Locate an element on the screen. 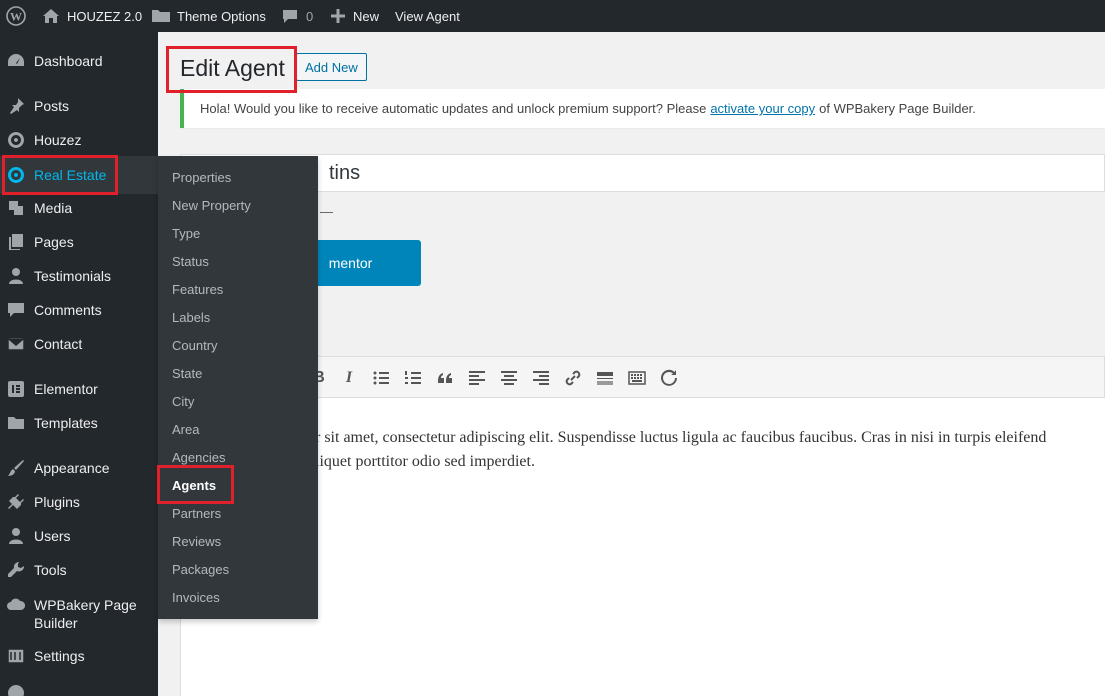 This screenshot has width=1105, height=696. align-center-button is located at coordinates (509, 378).